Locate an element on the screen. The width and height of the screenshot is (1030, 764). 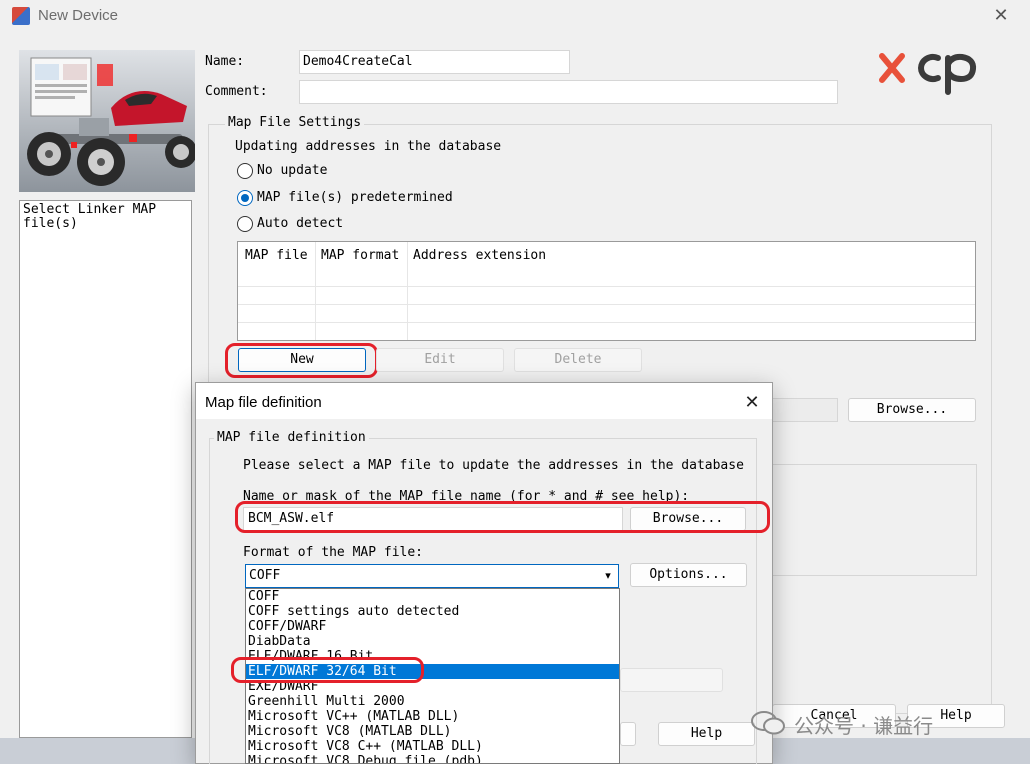
new-button-annotation is located at coordinates (301, 360).